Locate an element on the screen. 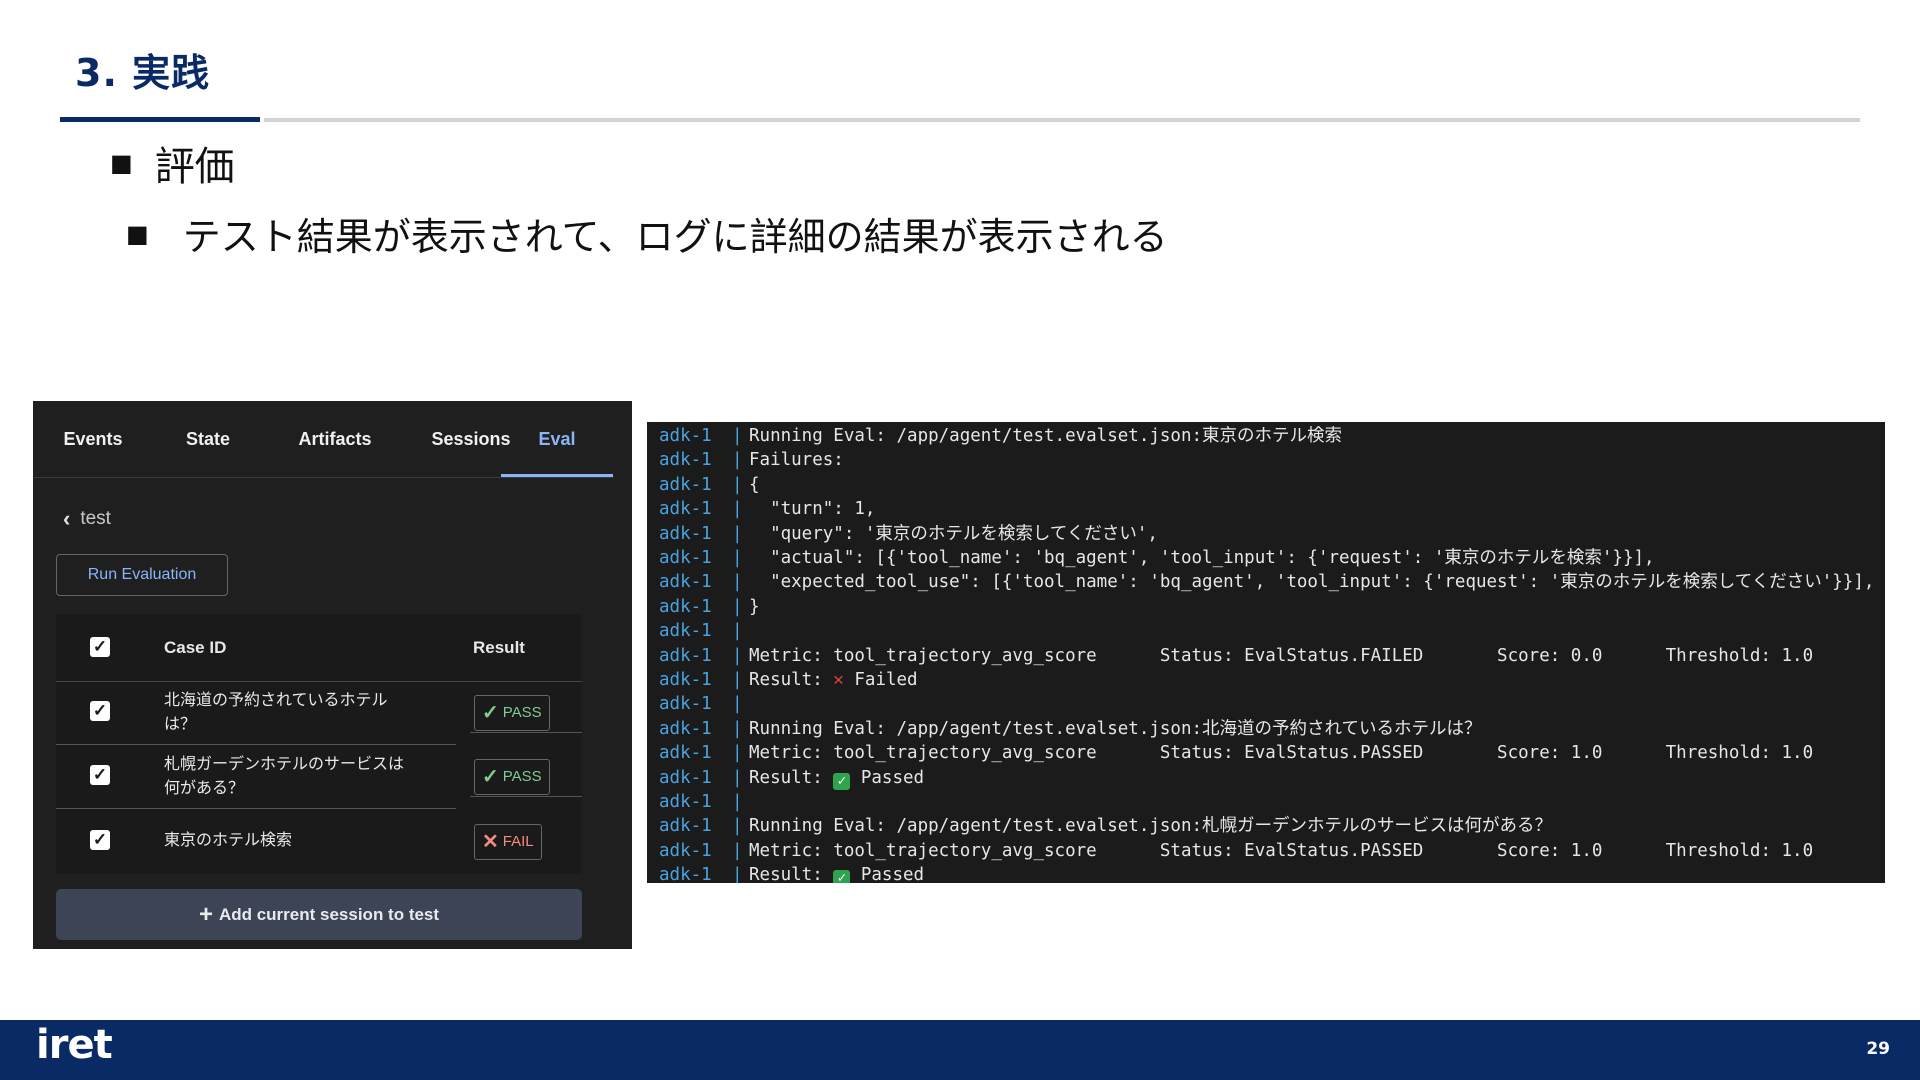 The height and width of the screenshot is (1080, 1920). select-all-checkbox: ✓ is located at coordinates (100, 647).